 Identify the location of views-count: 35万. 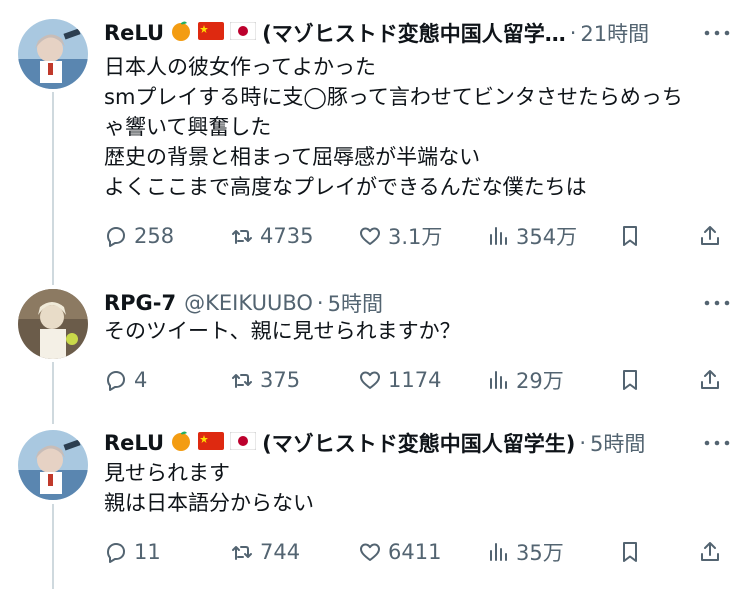
(540, 553).